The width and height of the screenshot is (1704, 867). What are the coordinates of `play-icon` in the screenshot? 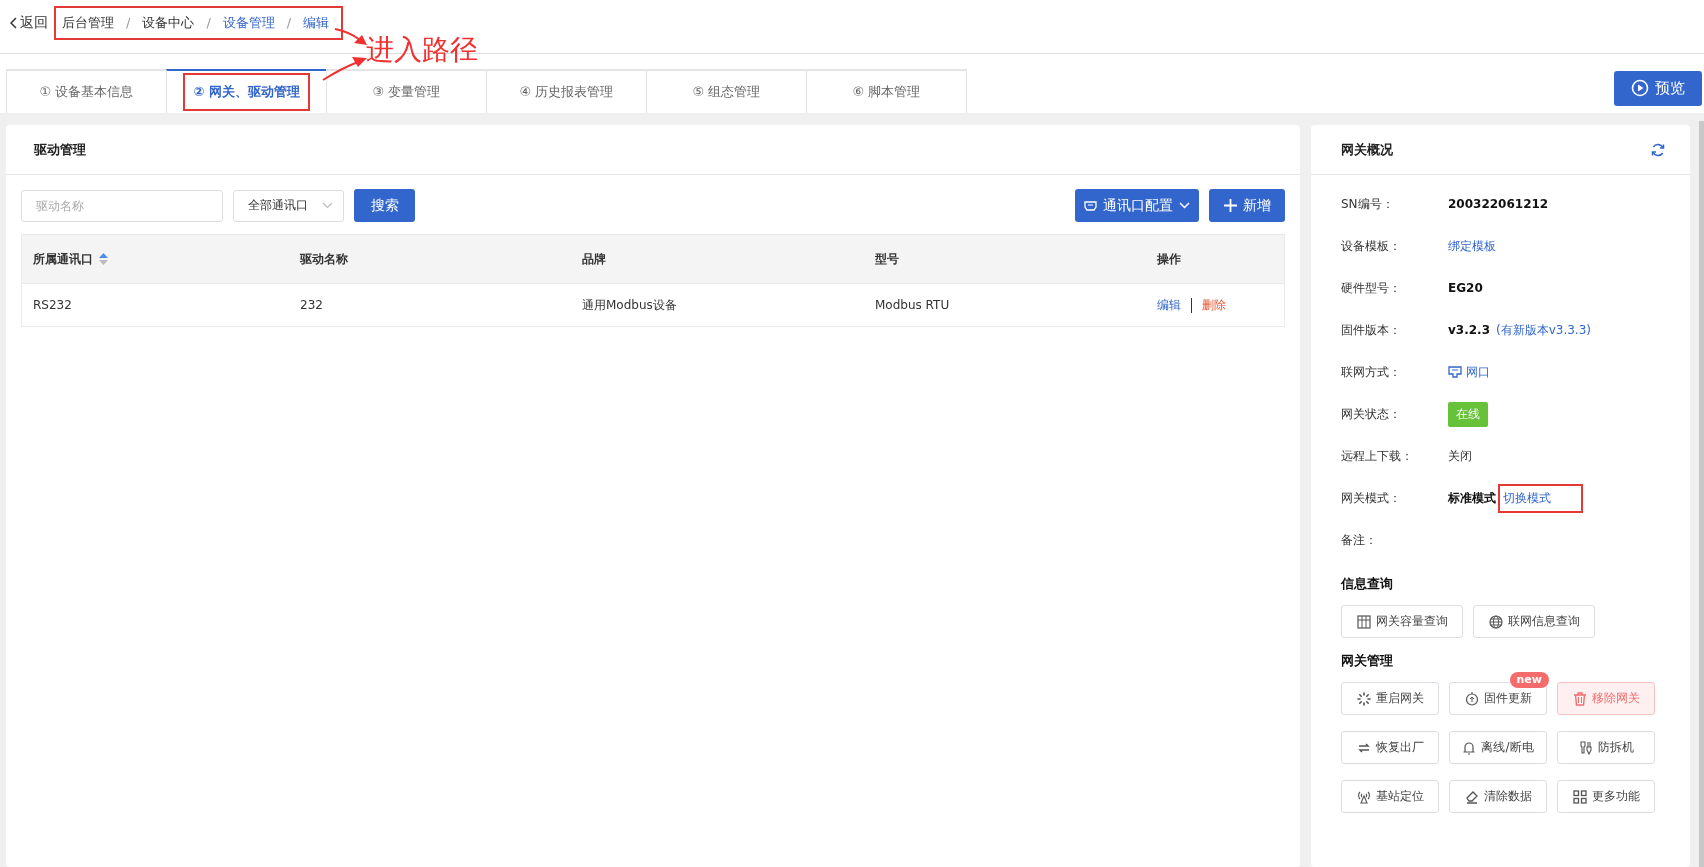 It's located at (1640, 88).